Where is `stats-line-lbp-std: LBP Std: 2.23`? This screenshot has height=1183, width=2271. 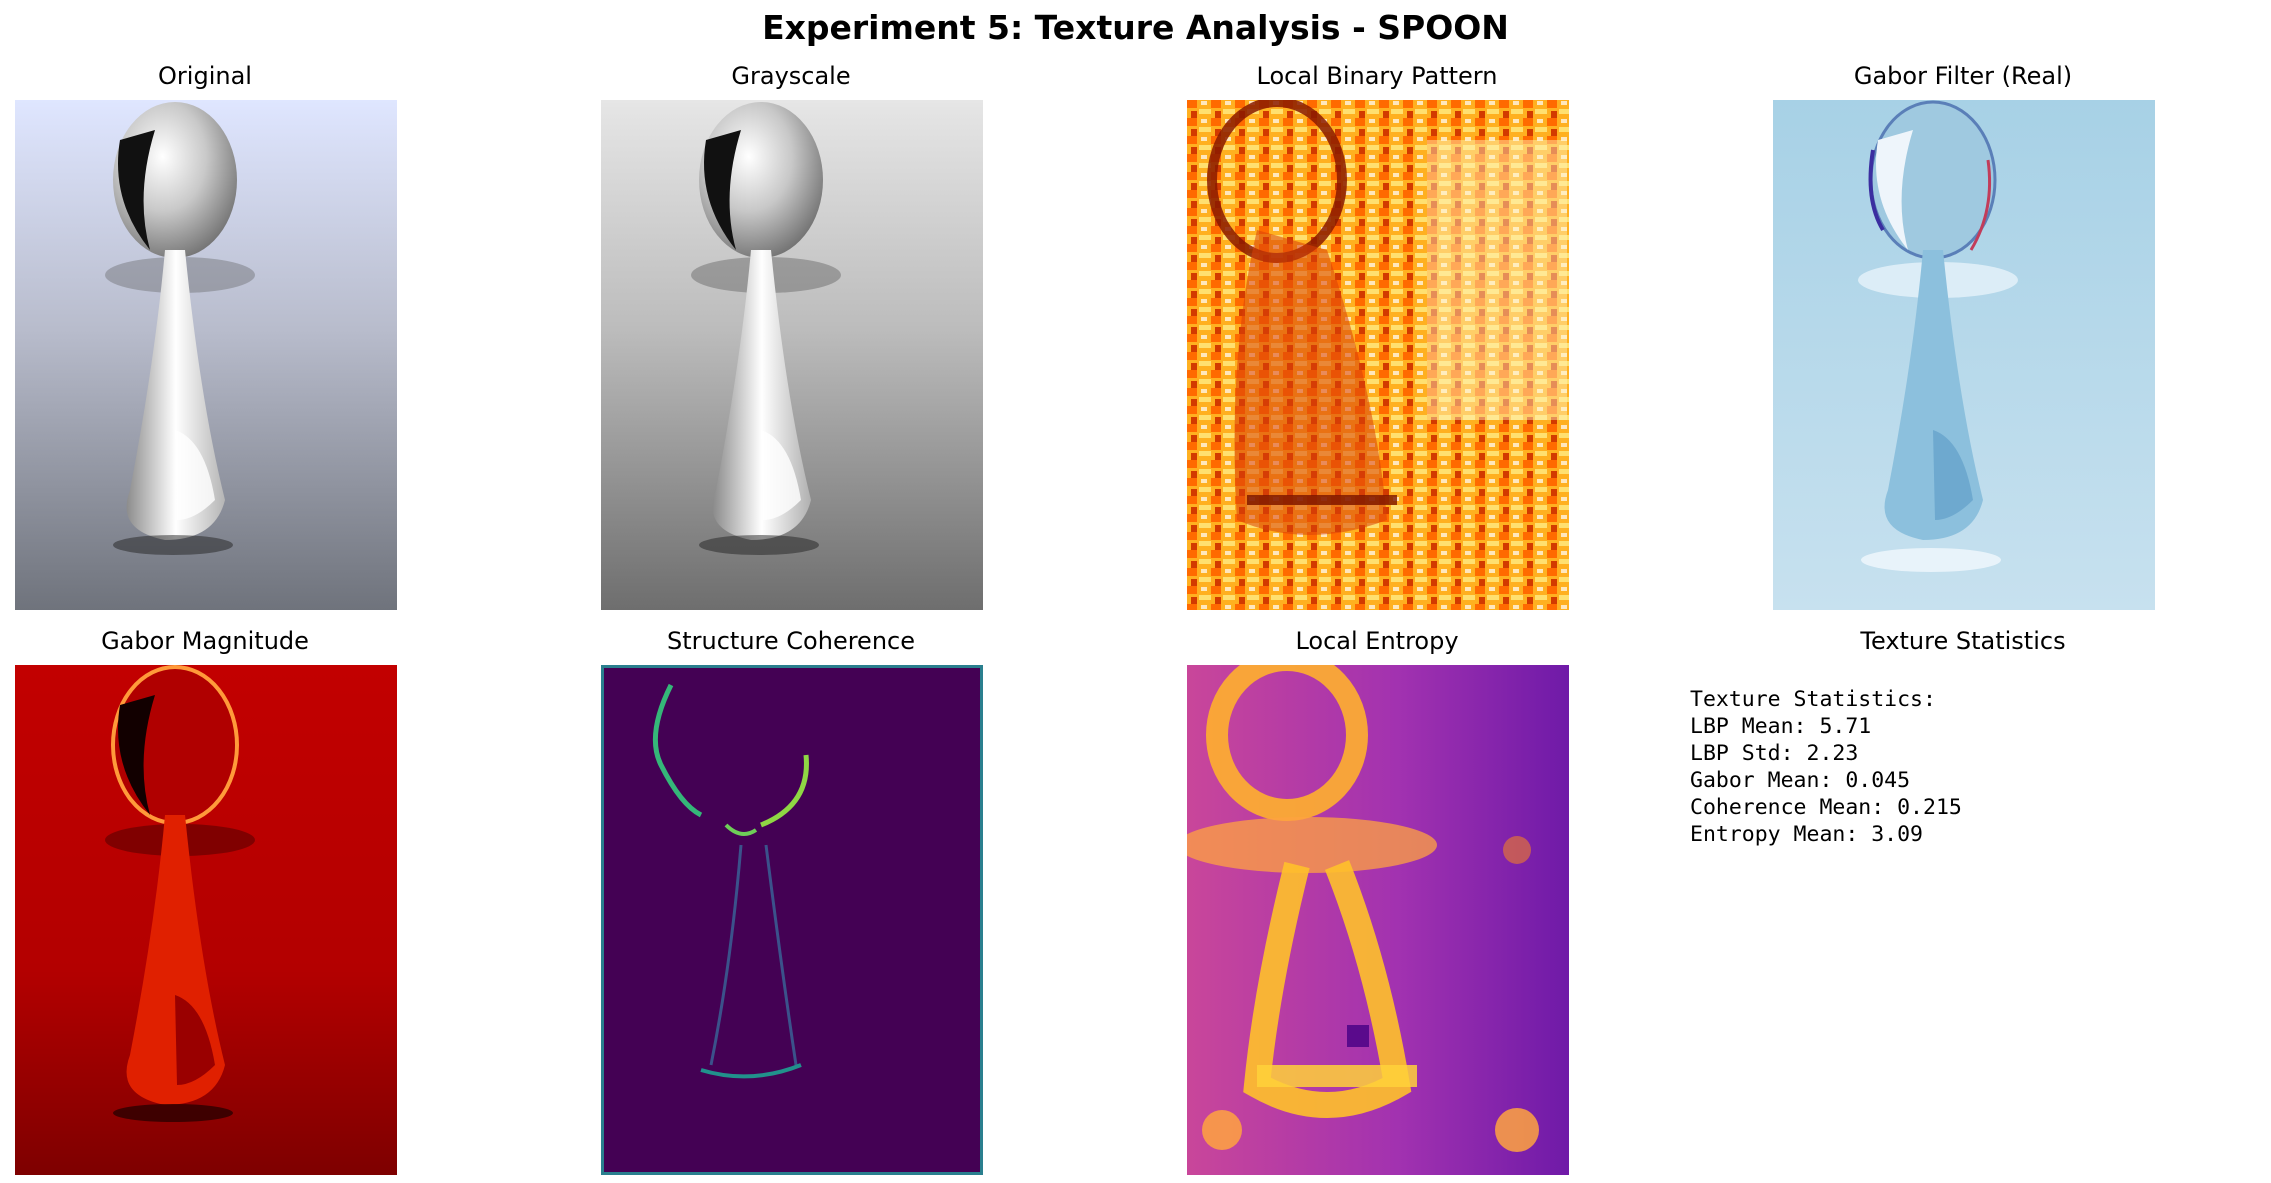
stats-line-lbp-std: LBP Std: 2.23 is located at coordinates (1774, 753).